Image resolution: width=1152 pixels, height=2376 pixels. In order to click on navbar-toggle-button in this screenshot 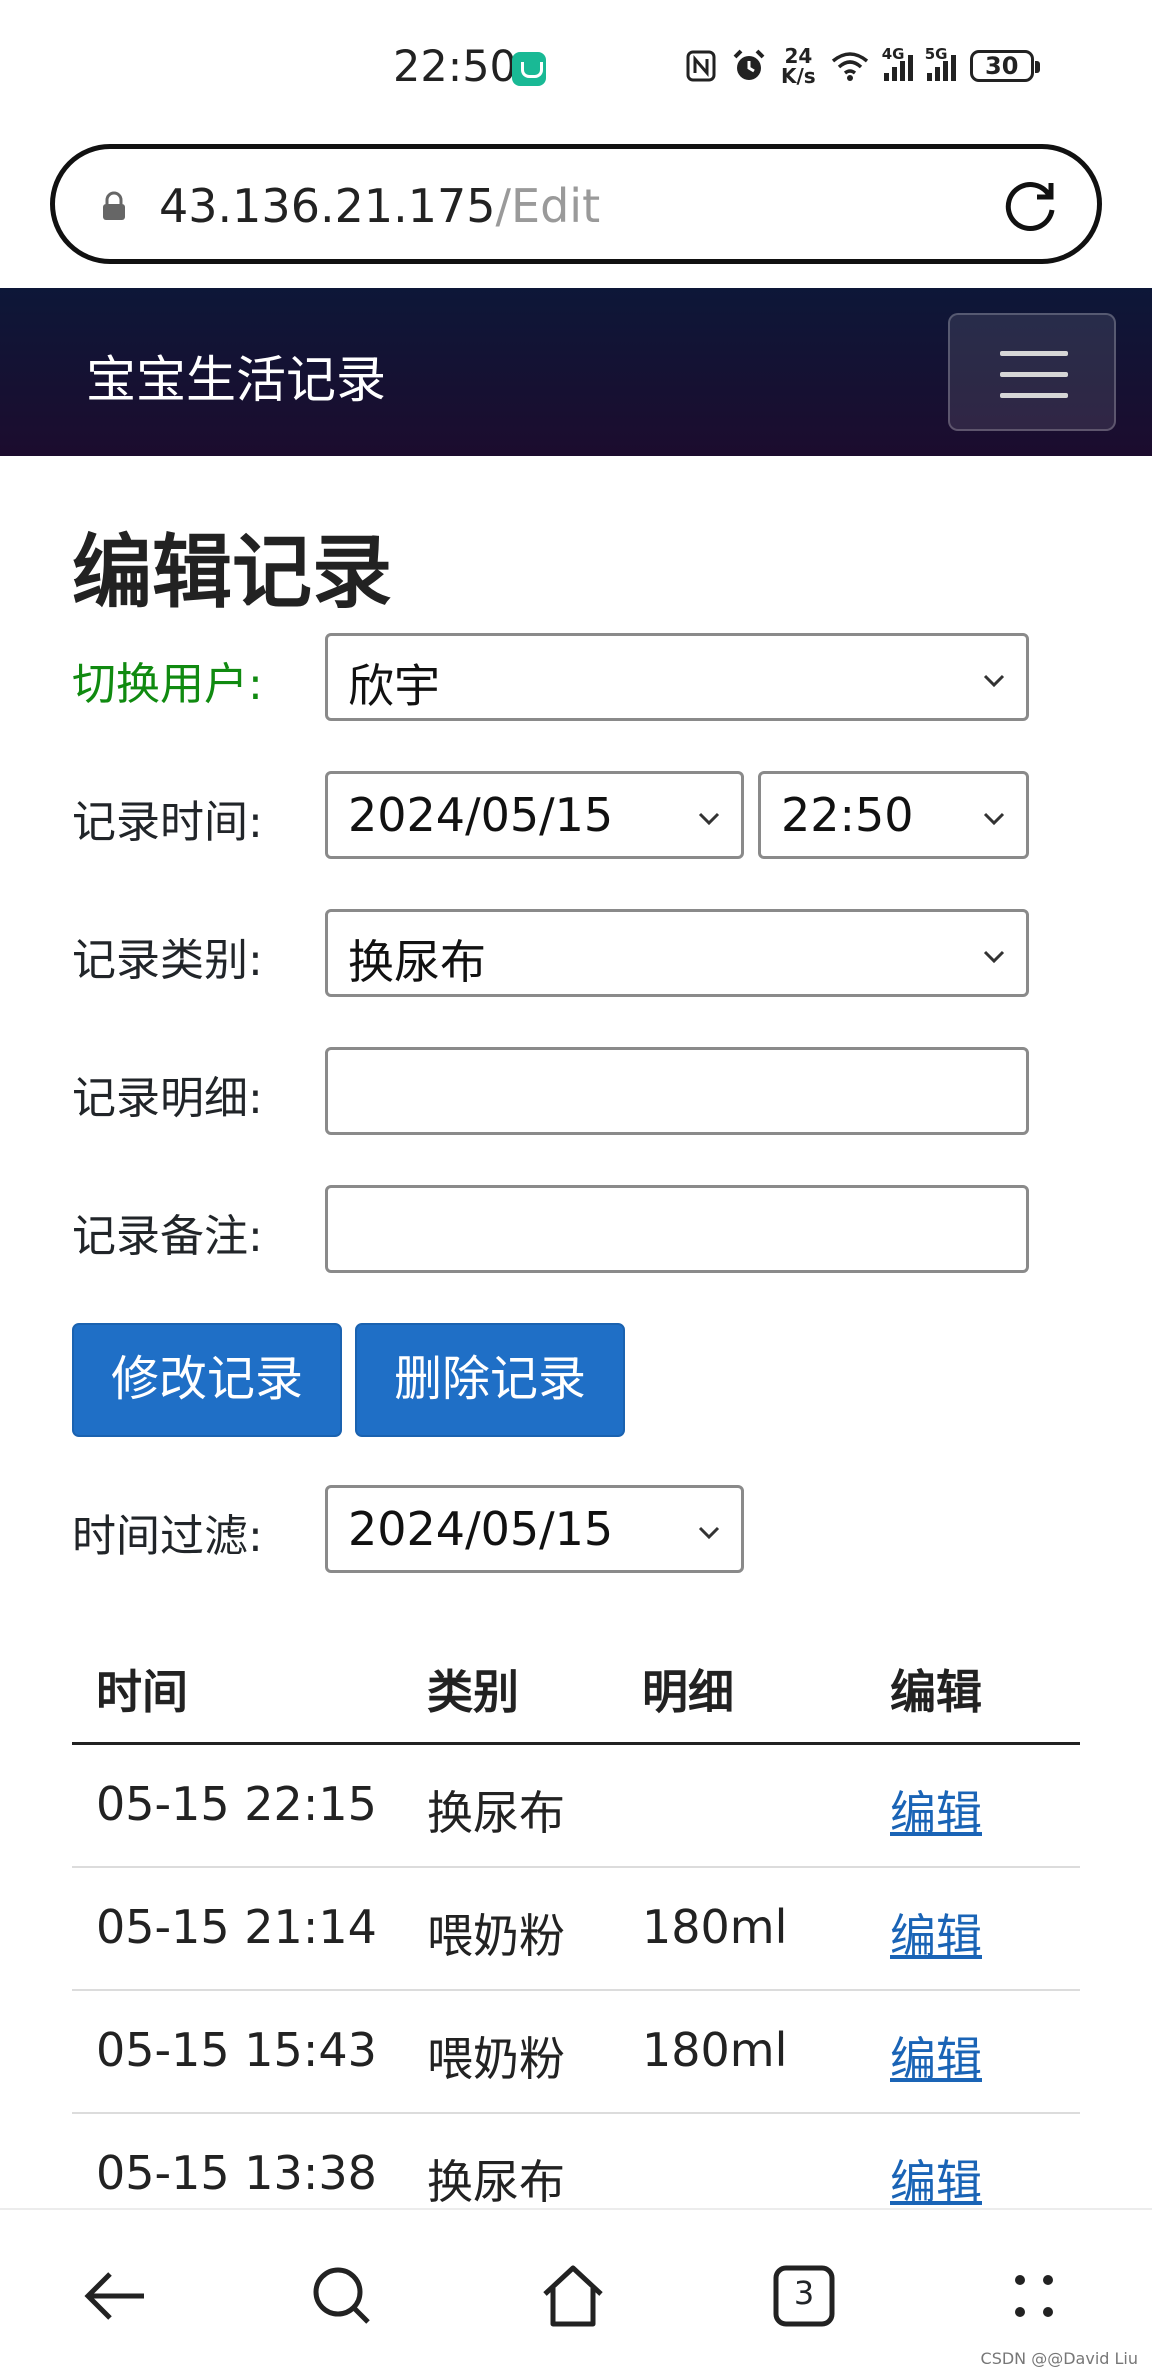, I will do `click(1032, 372)`.